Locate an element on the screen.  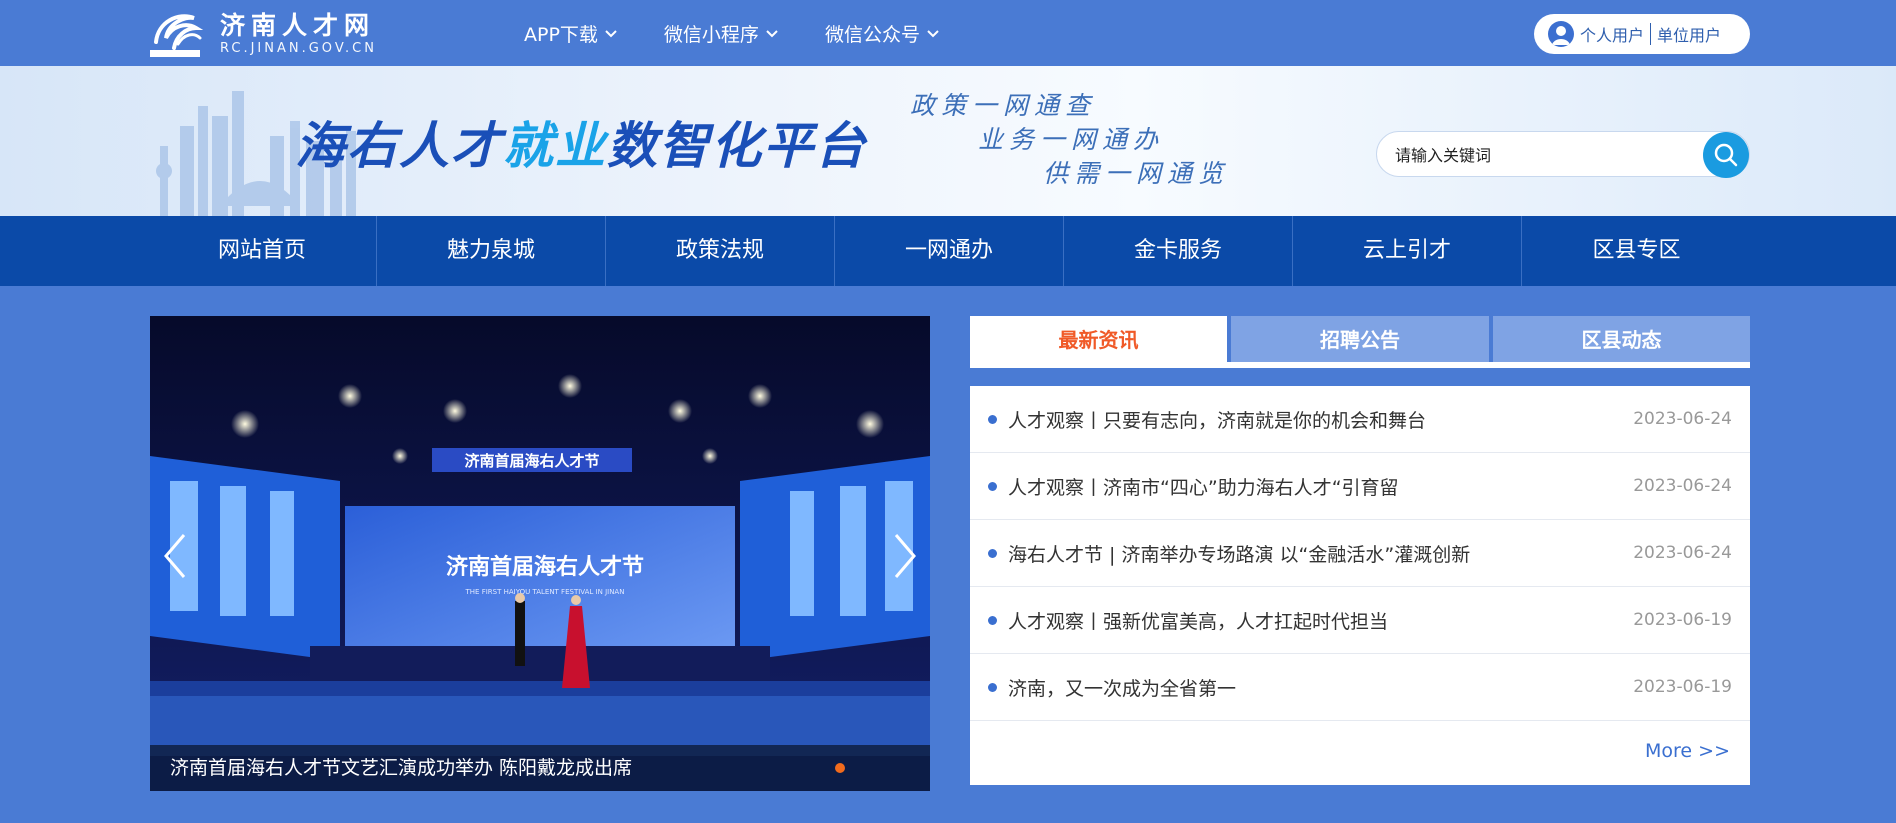
personal-user-link: 个人用户 is located at coordinates (1612, 34).